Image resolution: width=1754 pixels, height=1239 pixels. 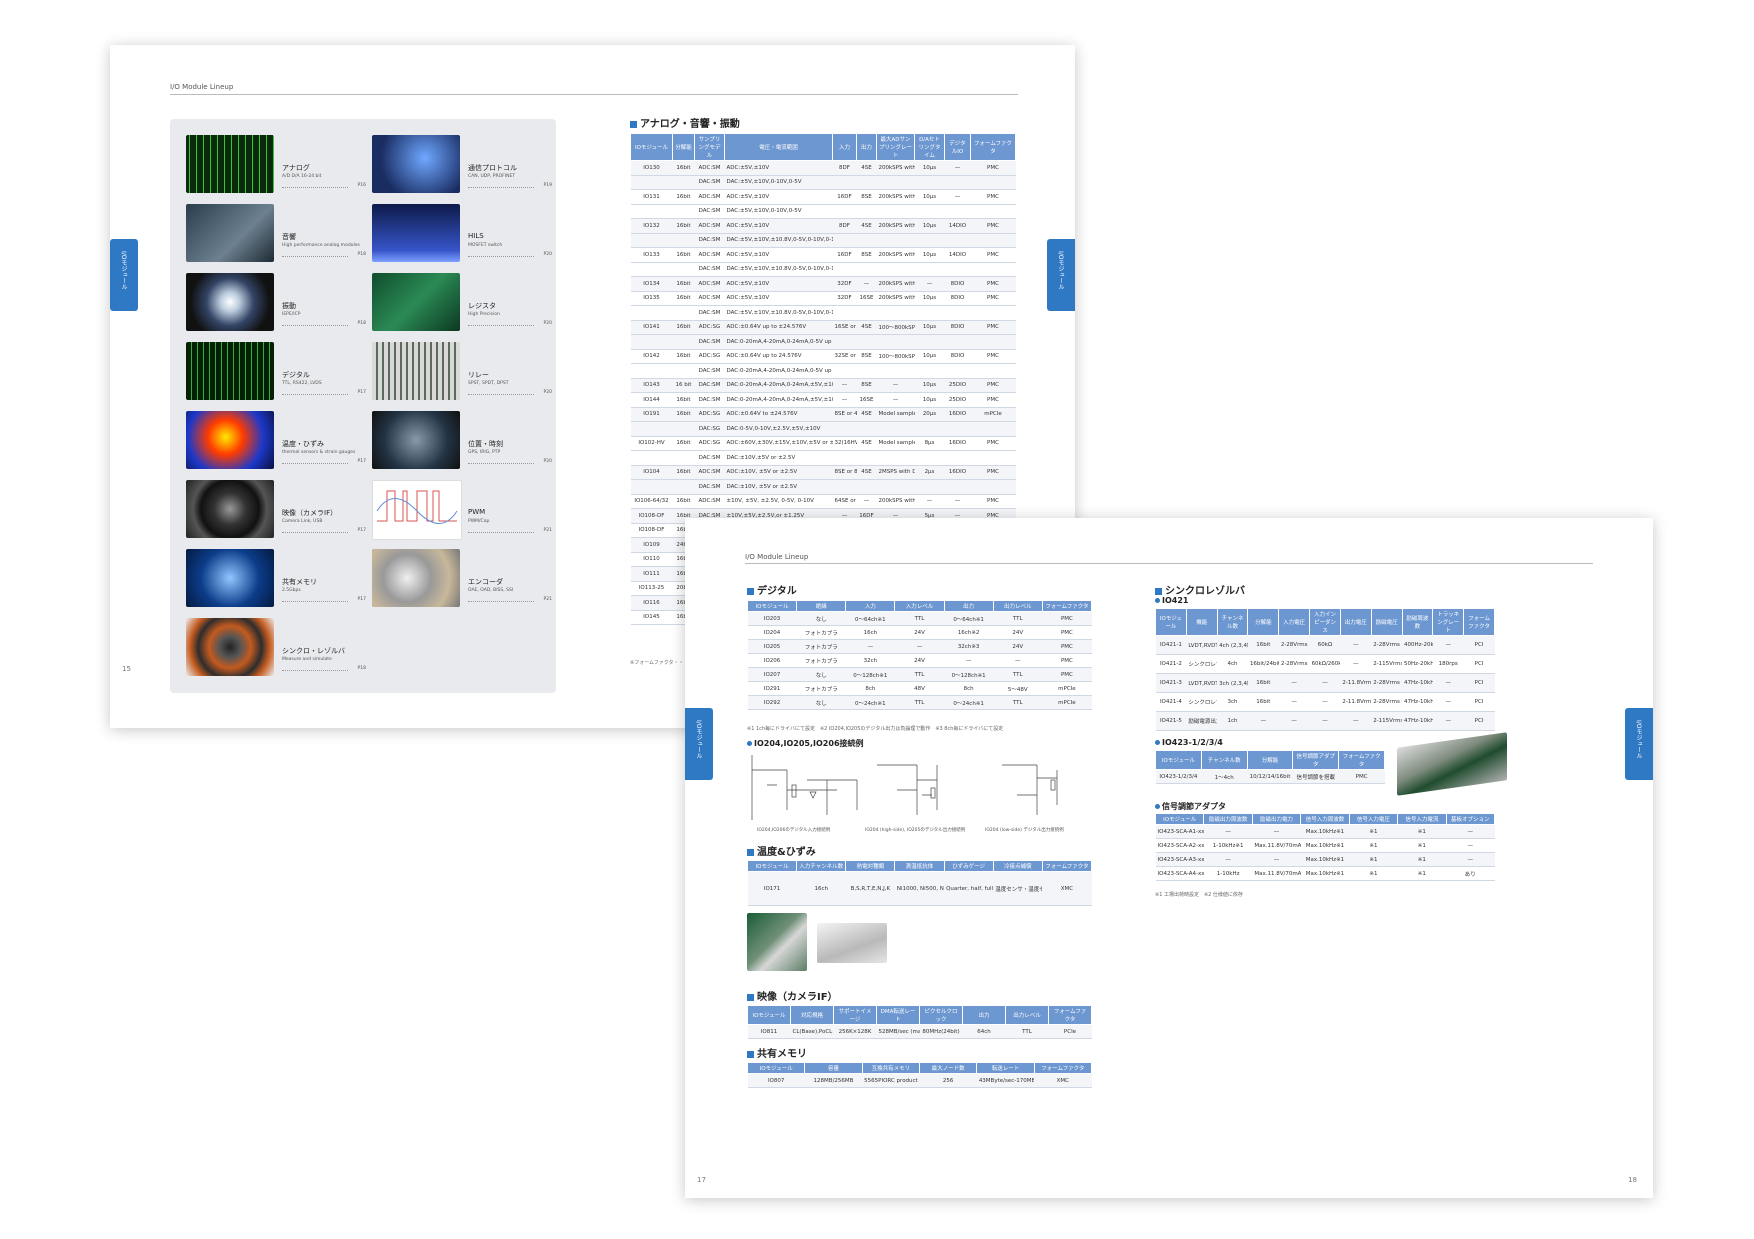 I want to click on table-cell: Model sample rate, so click(x=895, y=414).